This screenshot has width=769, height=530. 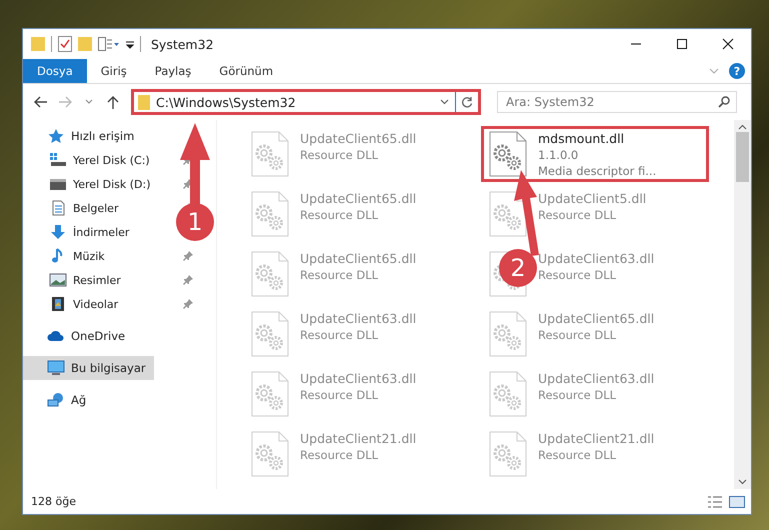 I want to click on nav-item: Müzik, so click(x=99, y=256).